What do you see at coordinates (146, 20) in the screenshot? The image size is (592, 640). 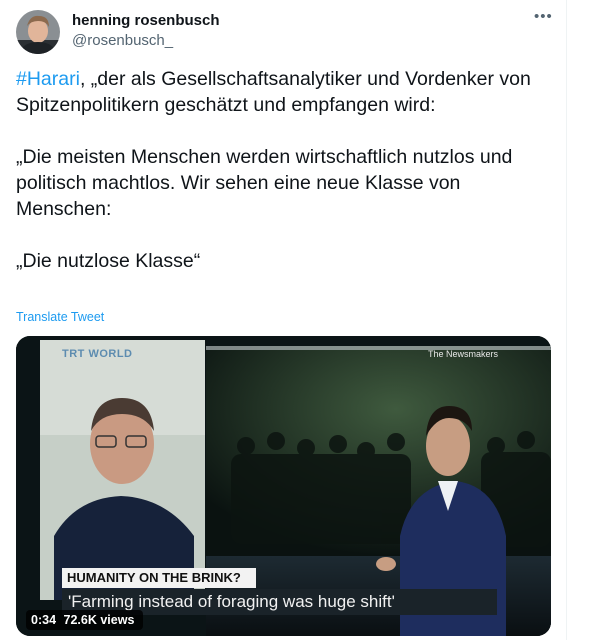 I see `author-name: henning rosenbusch` at bounding box center [146, 20].